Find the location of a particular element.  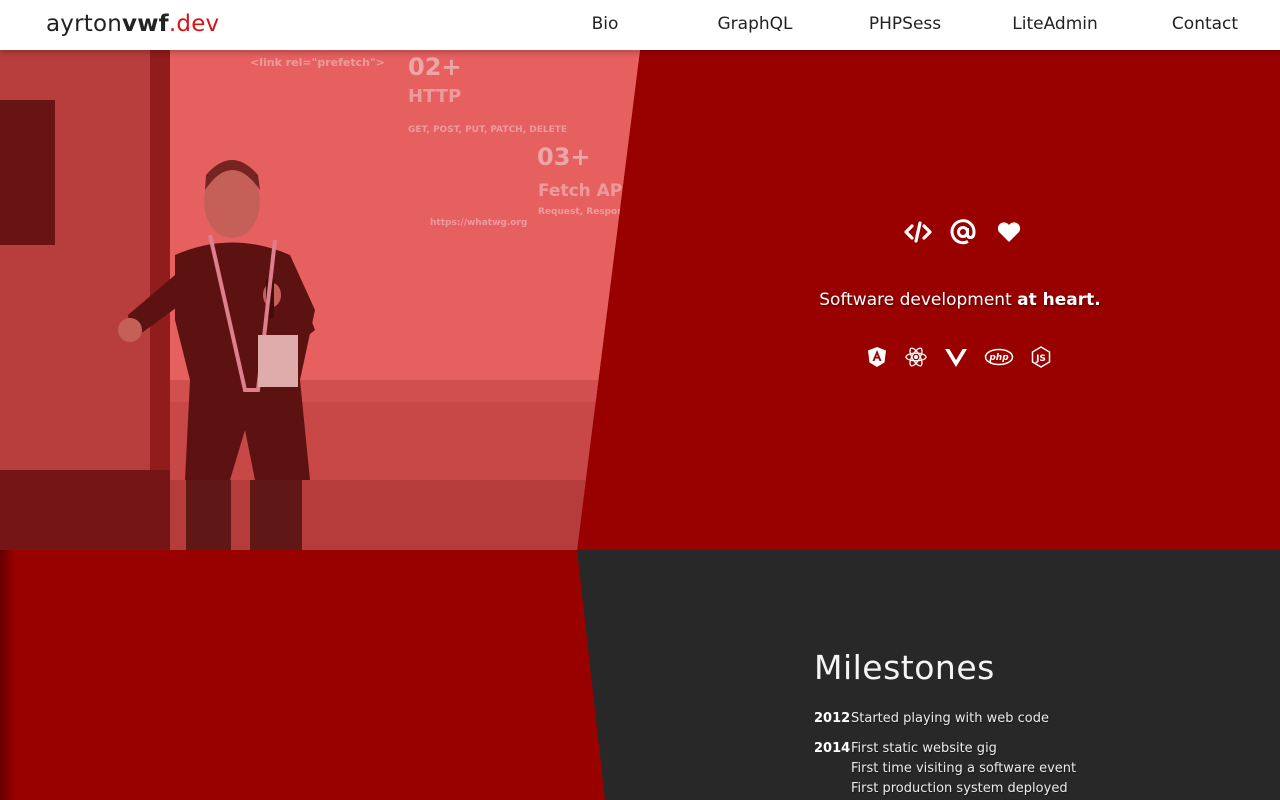

logo-part-2: vwf is located at coordinates (145, 24).